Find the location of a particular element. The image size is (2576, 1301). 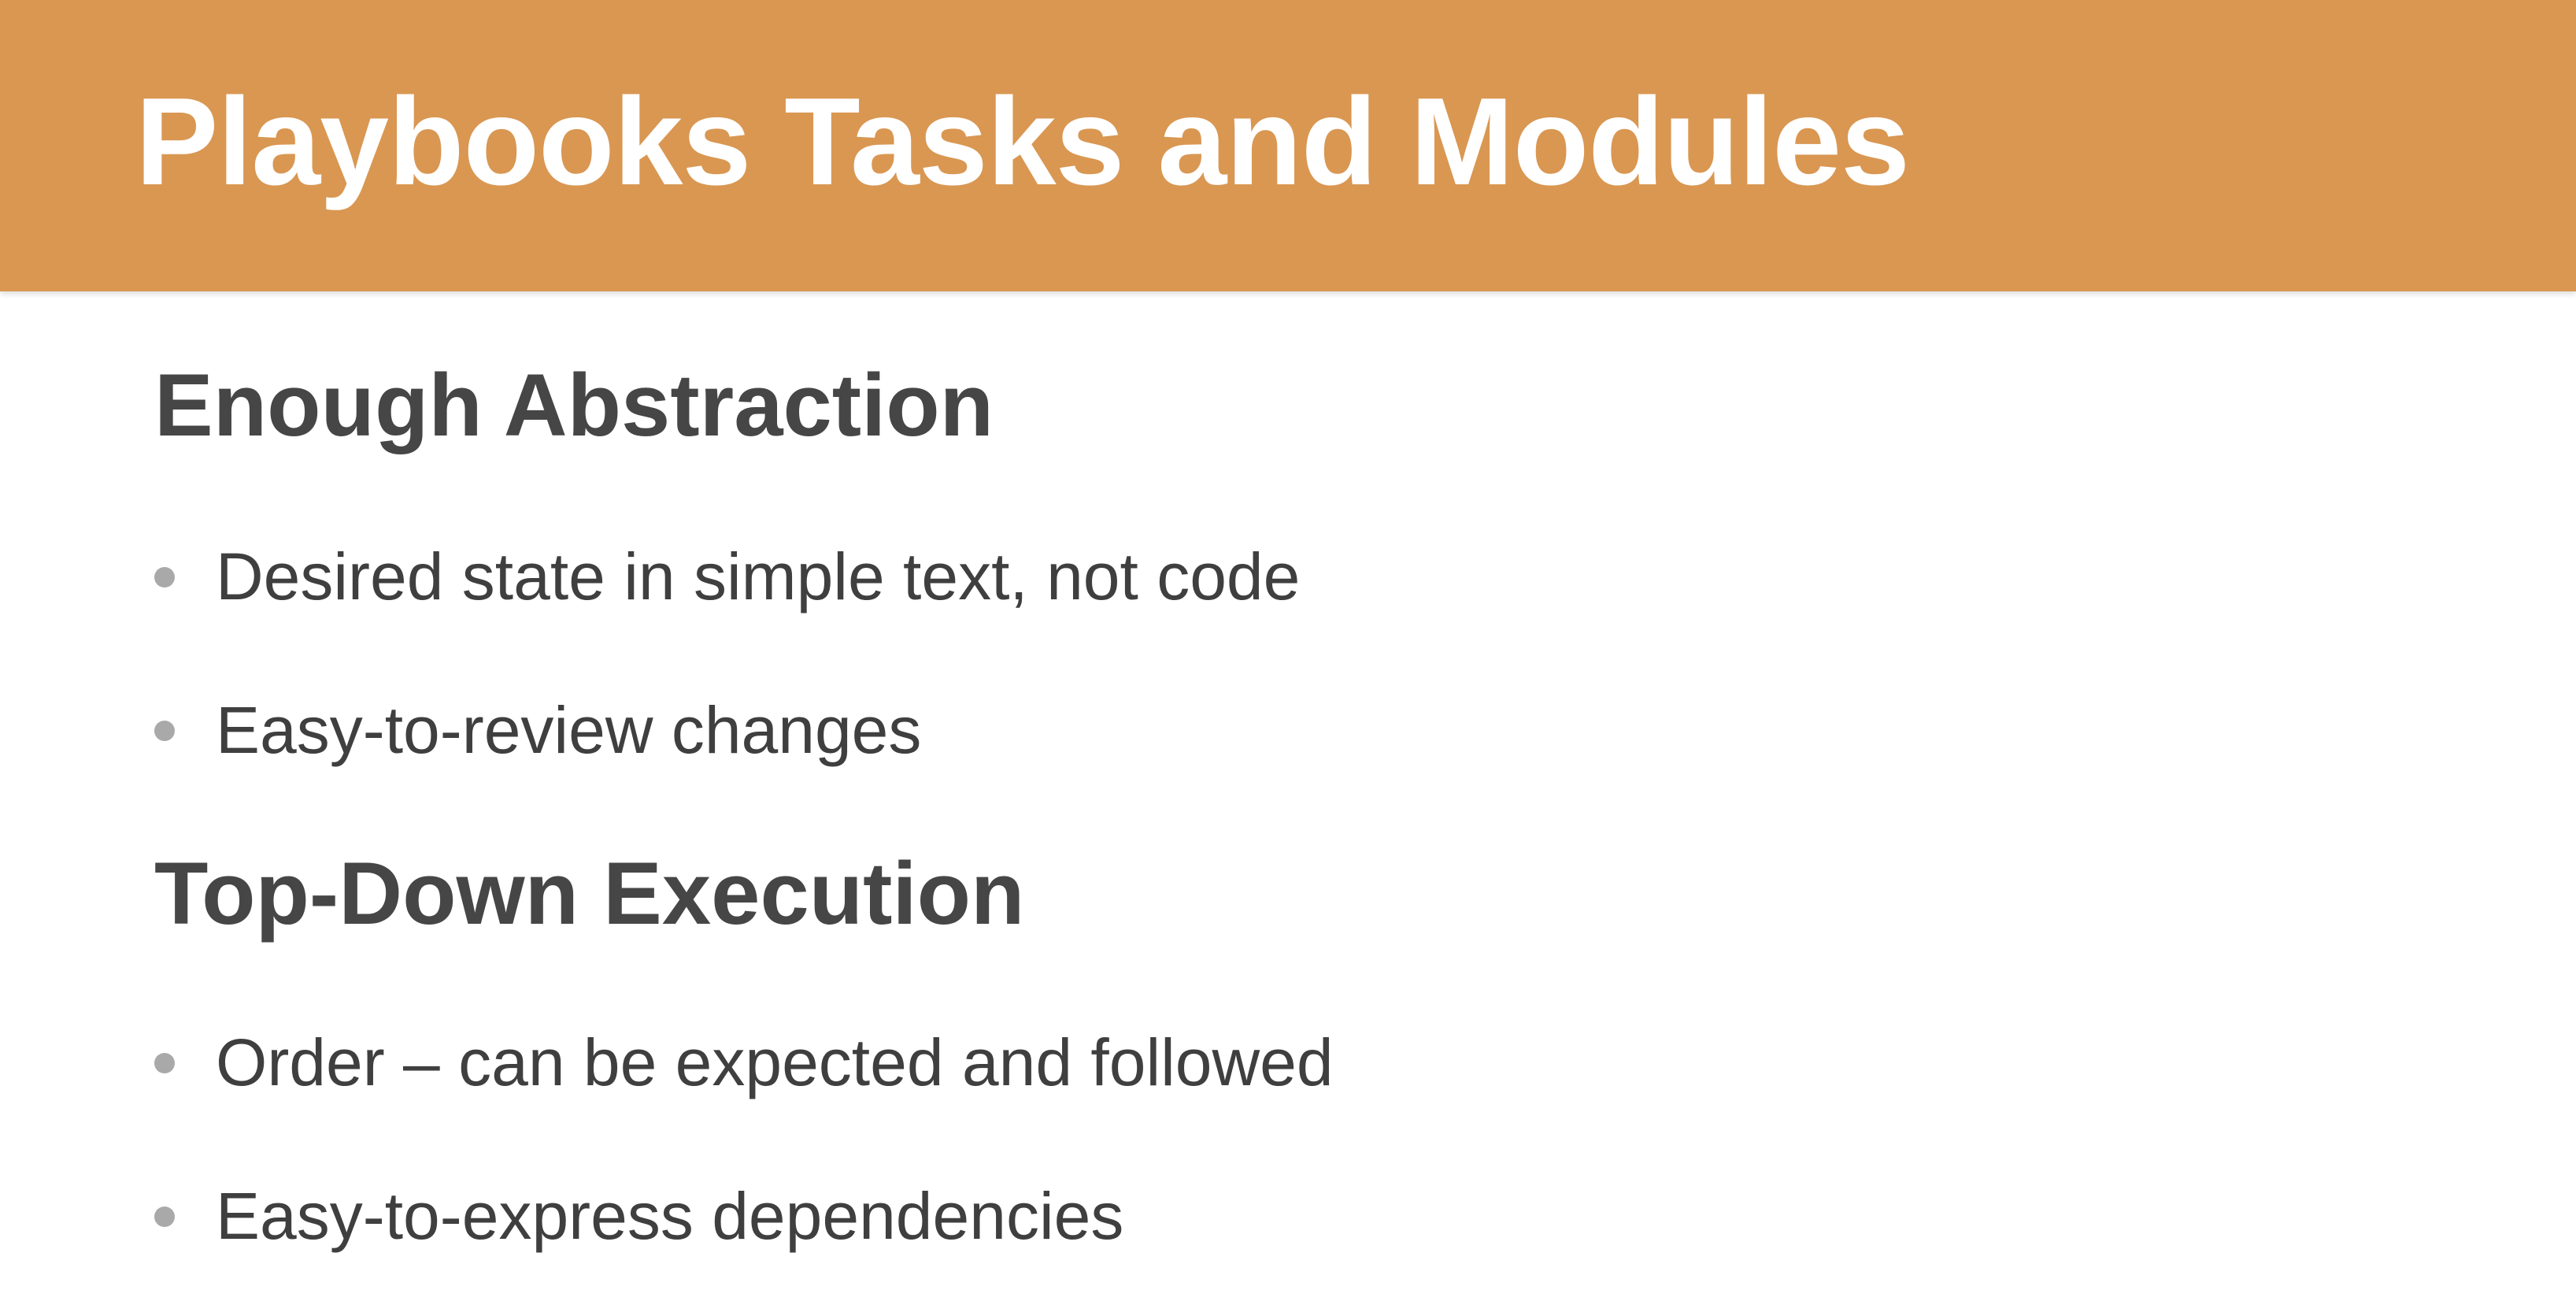

list-item: Order – can be expected and followed is located at coordinates (744, 1063).